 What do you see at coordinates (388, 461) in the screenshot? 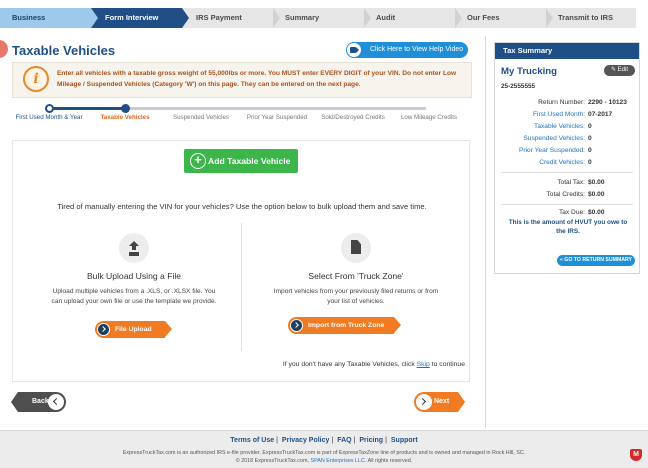
I see `copyright-suffix: . All rights reserved.` at bounding box center [388, 461].